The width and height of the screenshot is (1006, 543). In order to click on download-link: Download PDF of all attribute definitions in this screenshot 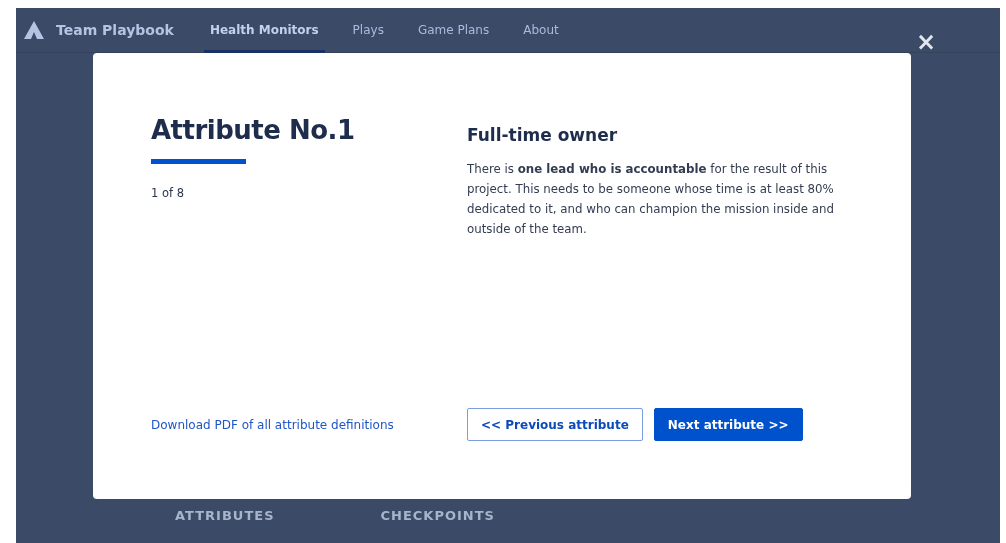, I will do `click(309, 424)`.